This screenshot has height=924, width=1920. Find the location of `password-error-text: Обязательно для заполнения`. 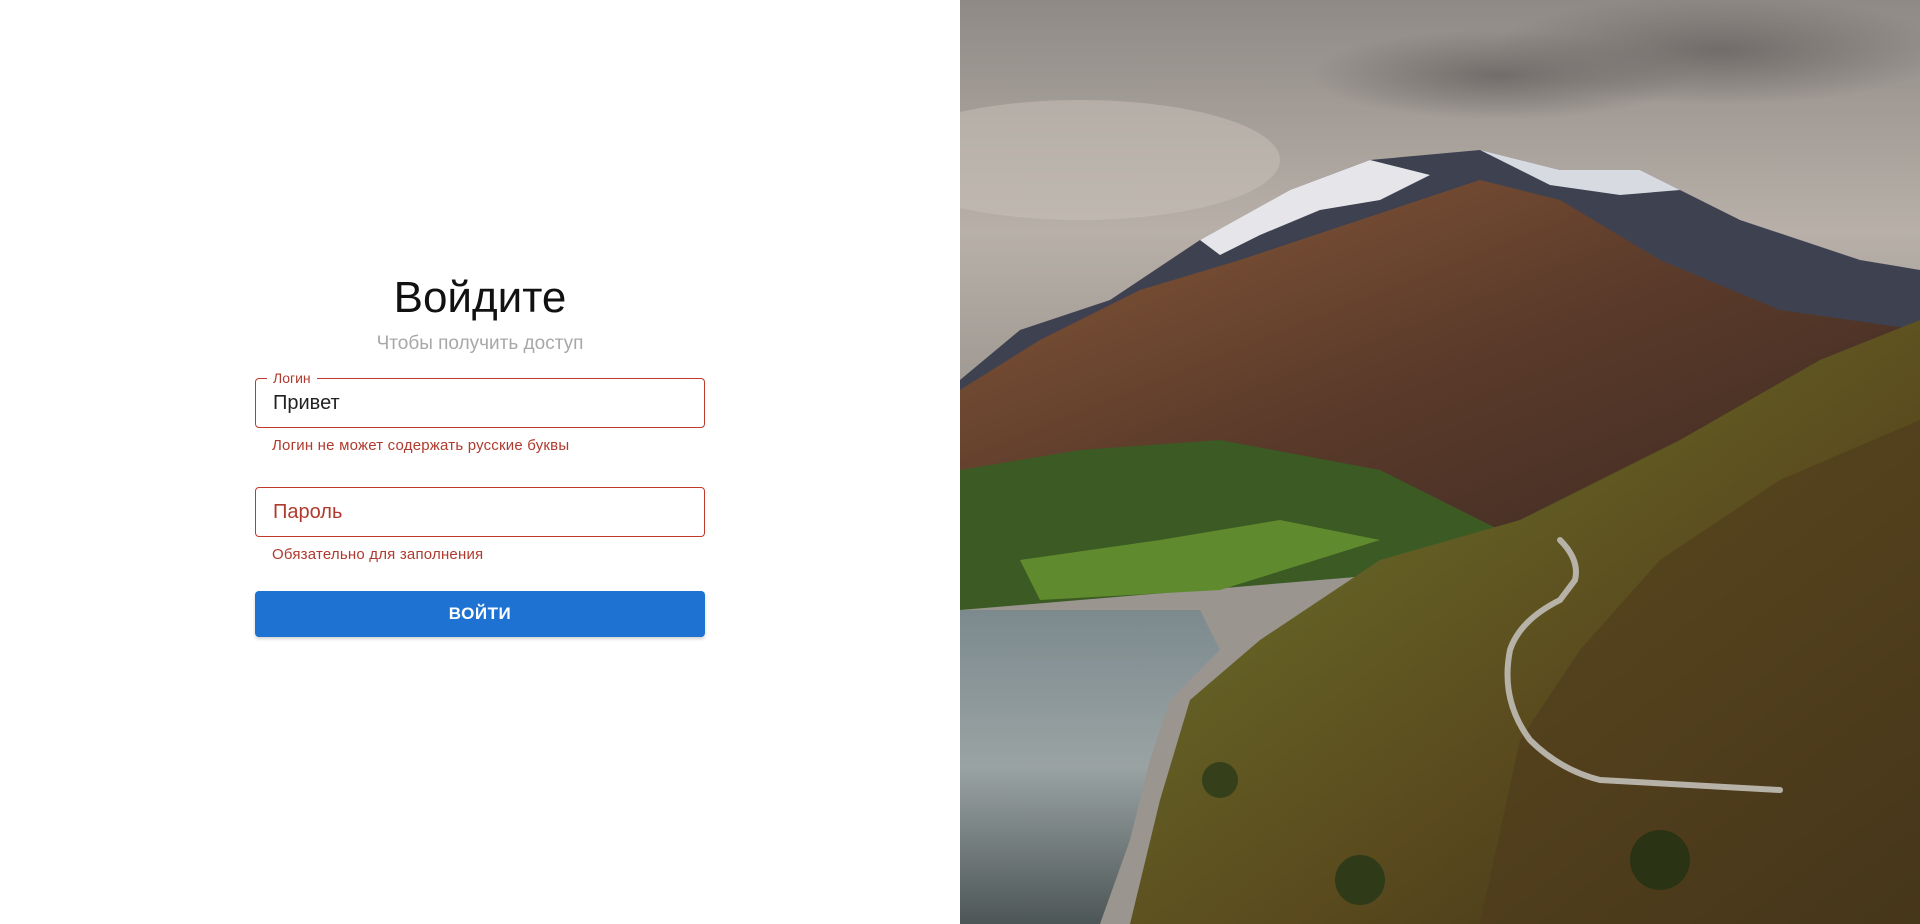

password-error-text: Обязательно для заполнения is located at coordinates (378, 554).